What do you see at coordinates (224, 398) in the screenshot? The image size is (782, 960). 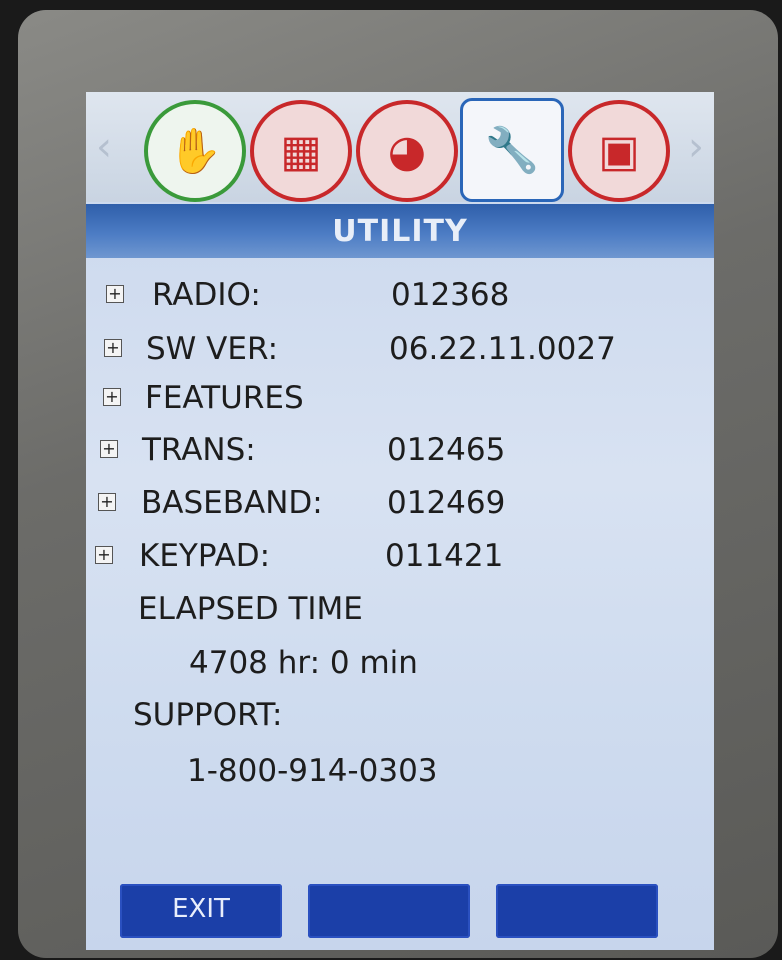 I see `row-label: FEATURES` at bounding box center [224, 398].